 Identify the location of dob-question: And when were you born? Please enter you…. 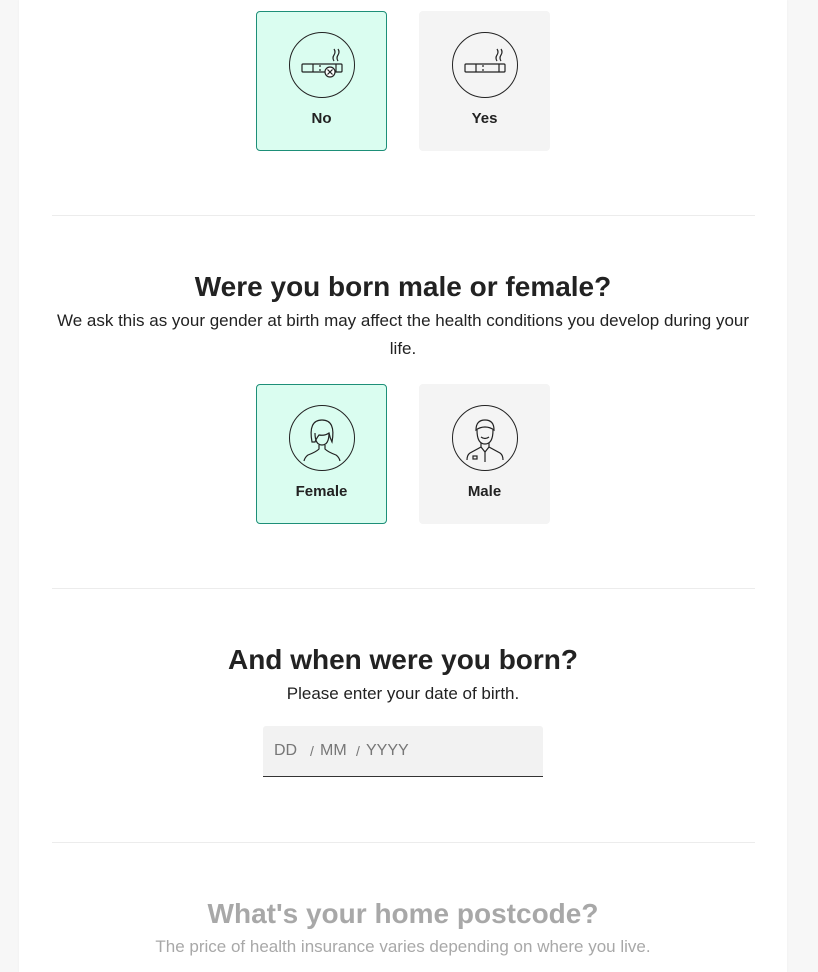
(403, 675).